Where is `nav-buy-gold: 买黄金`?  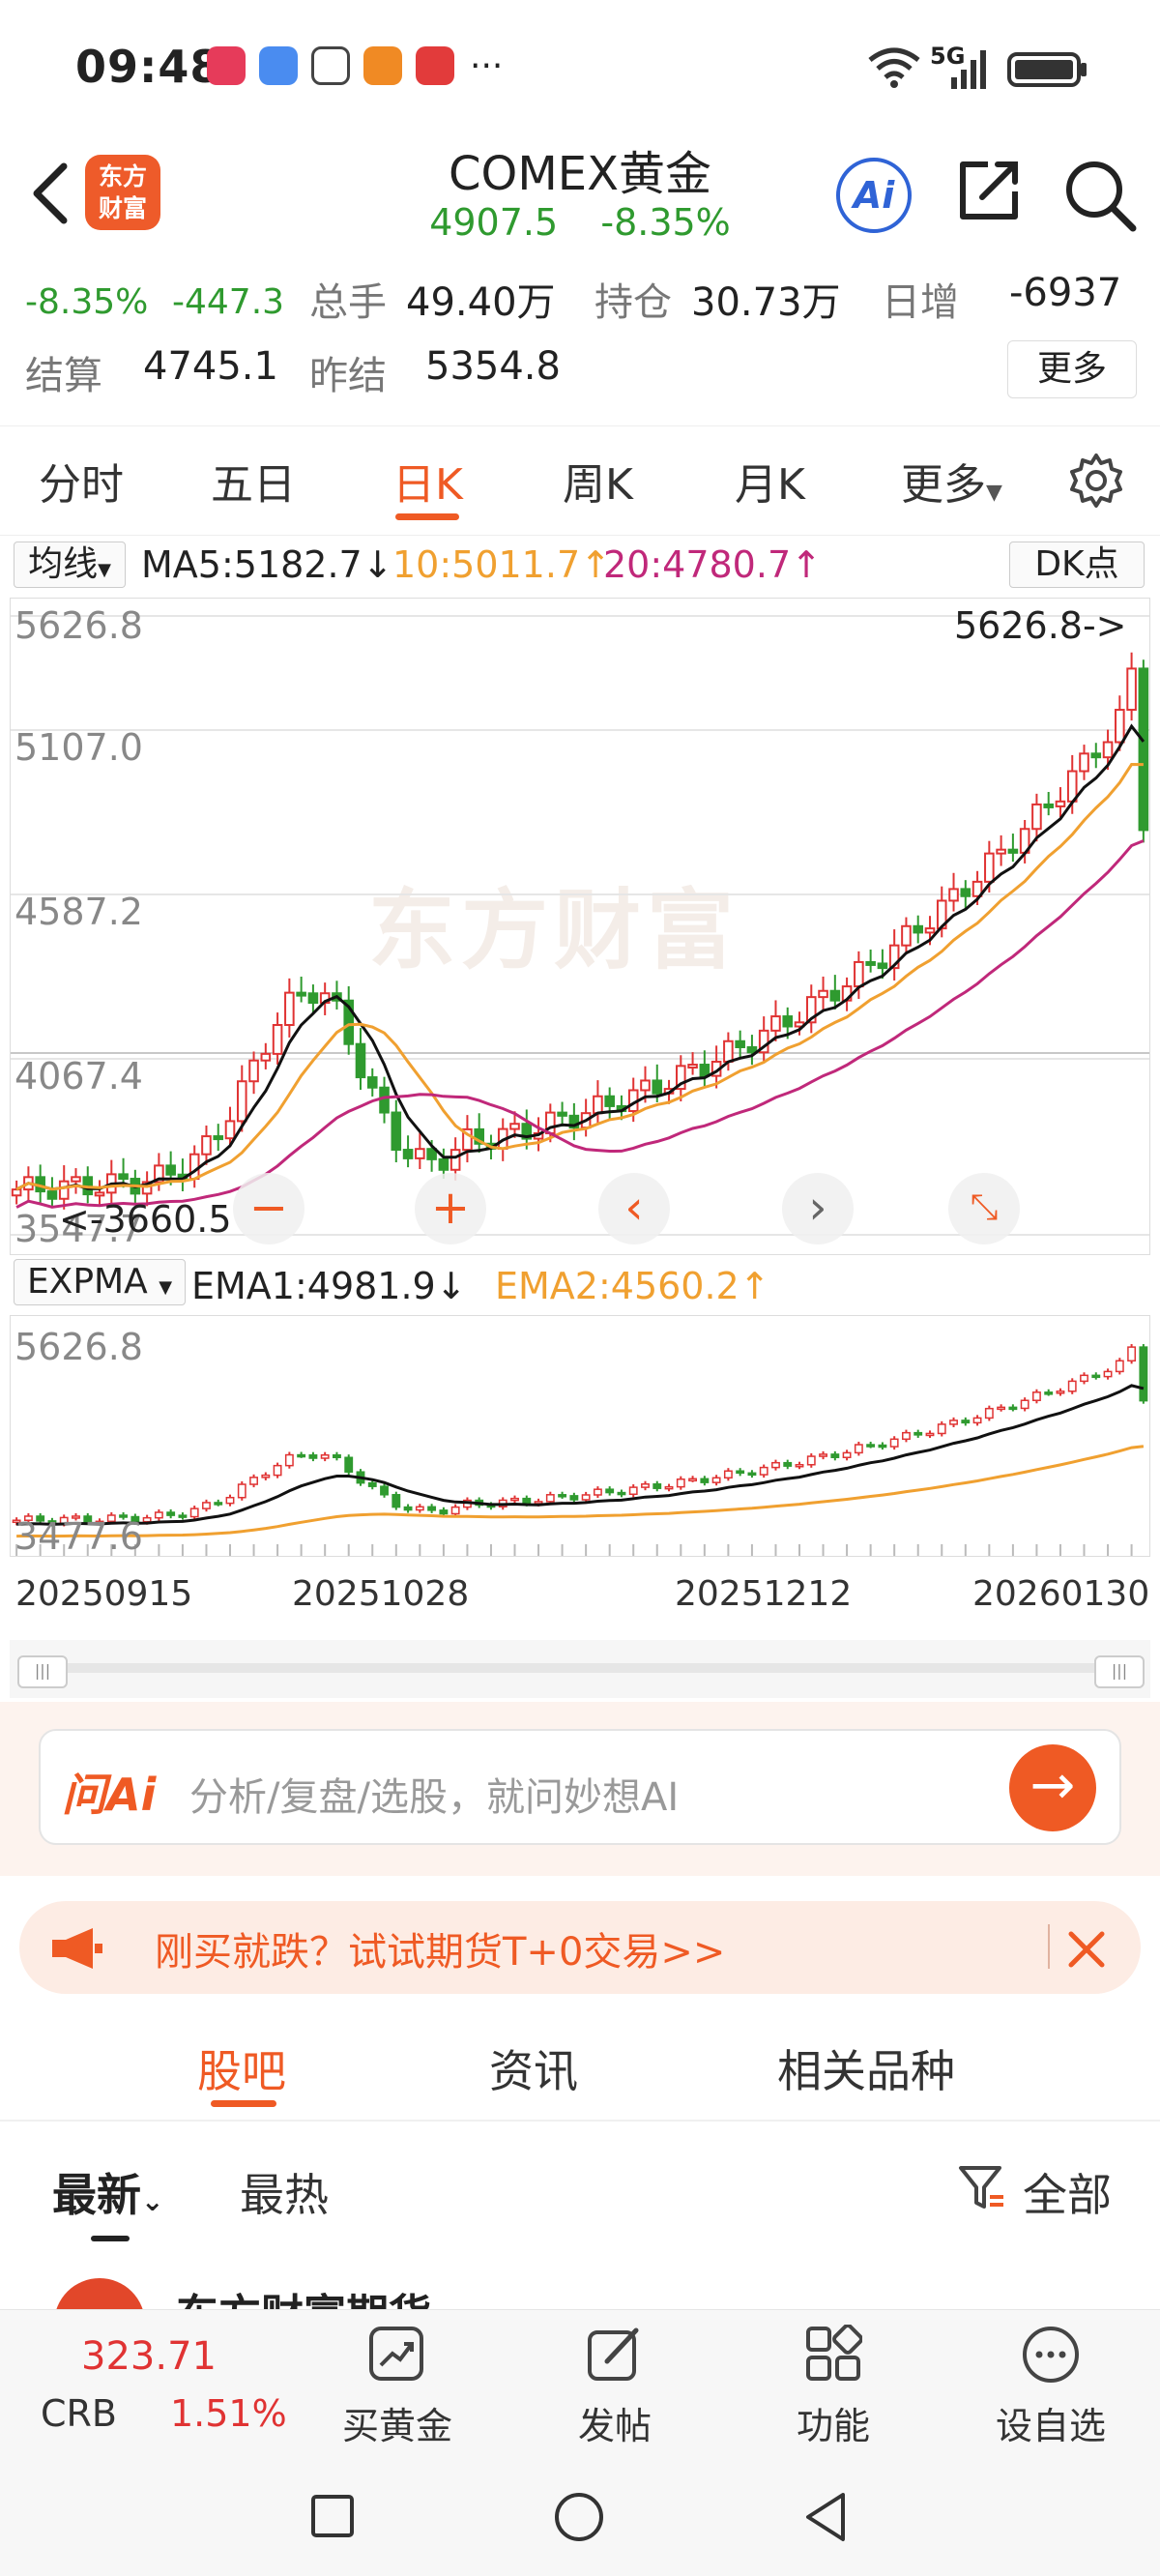
nav-buy-gold: 买黄金 is located at coordinates (397, 2422).